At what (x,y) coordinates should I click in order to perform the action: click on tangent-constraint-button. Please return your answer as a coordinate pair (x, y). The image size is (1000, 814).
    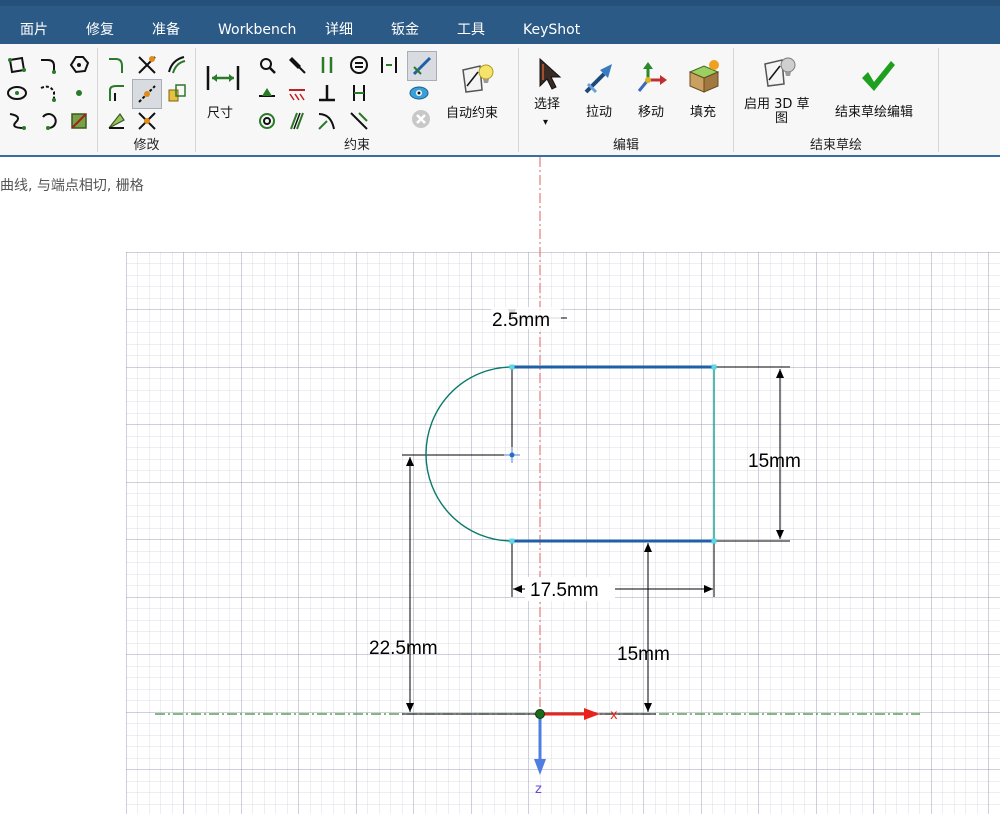
    Looking at the image, I should click on (422, 66).